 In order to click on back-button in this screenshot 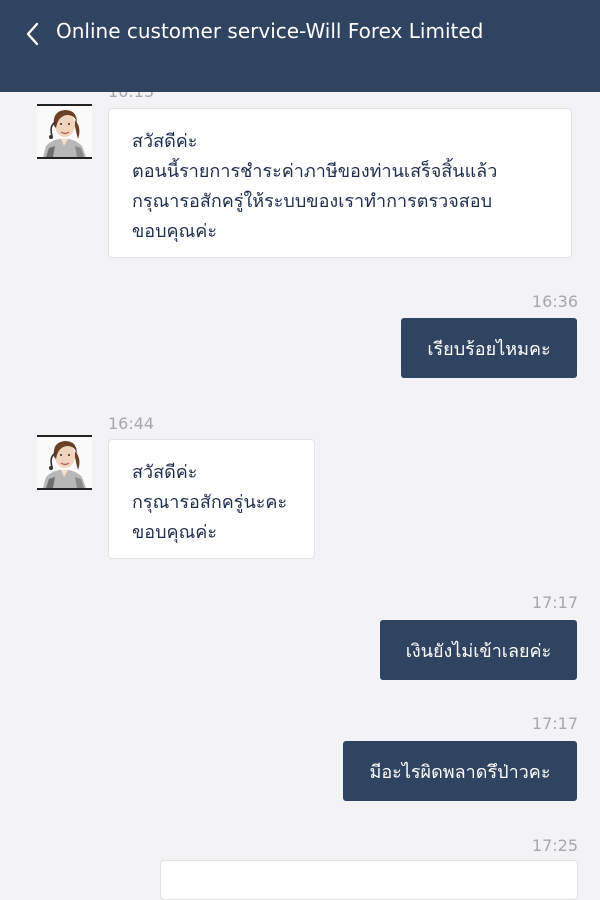, I will do `click(32, 34)`.